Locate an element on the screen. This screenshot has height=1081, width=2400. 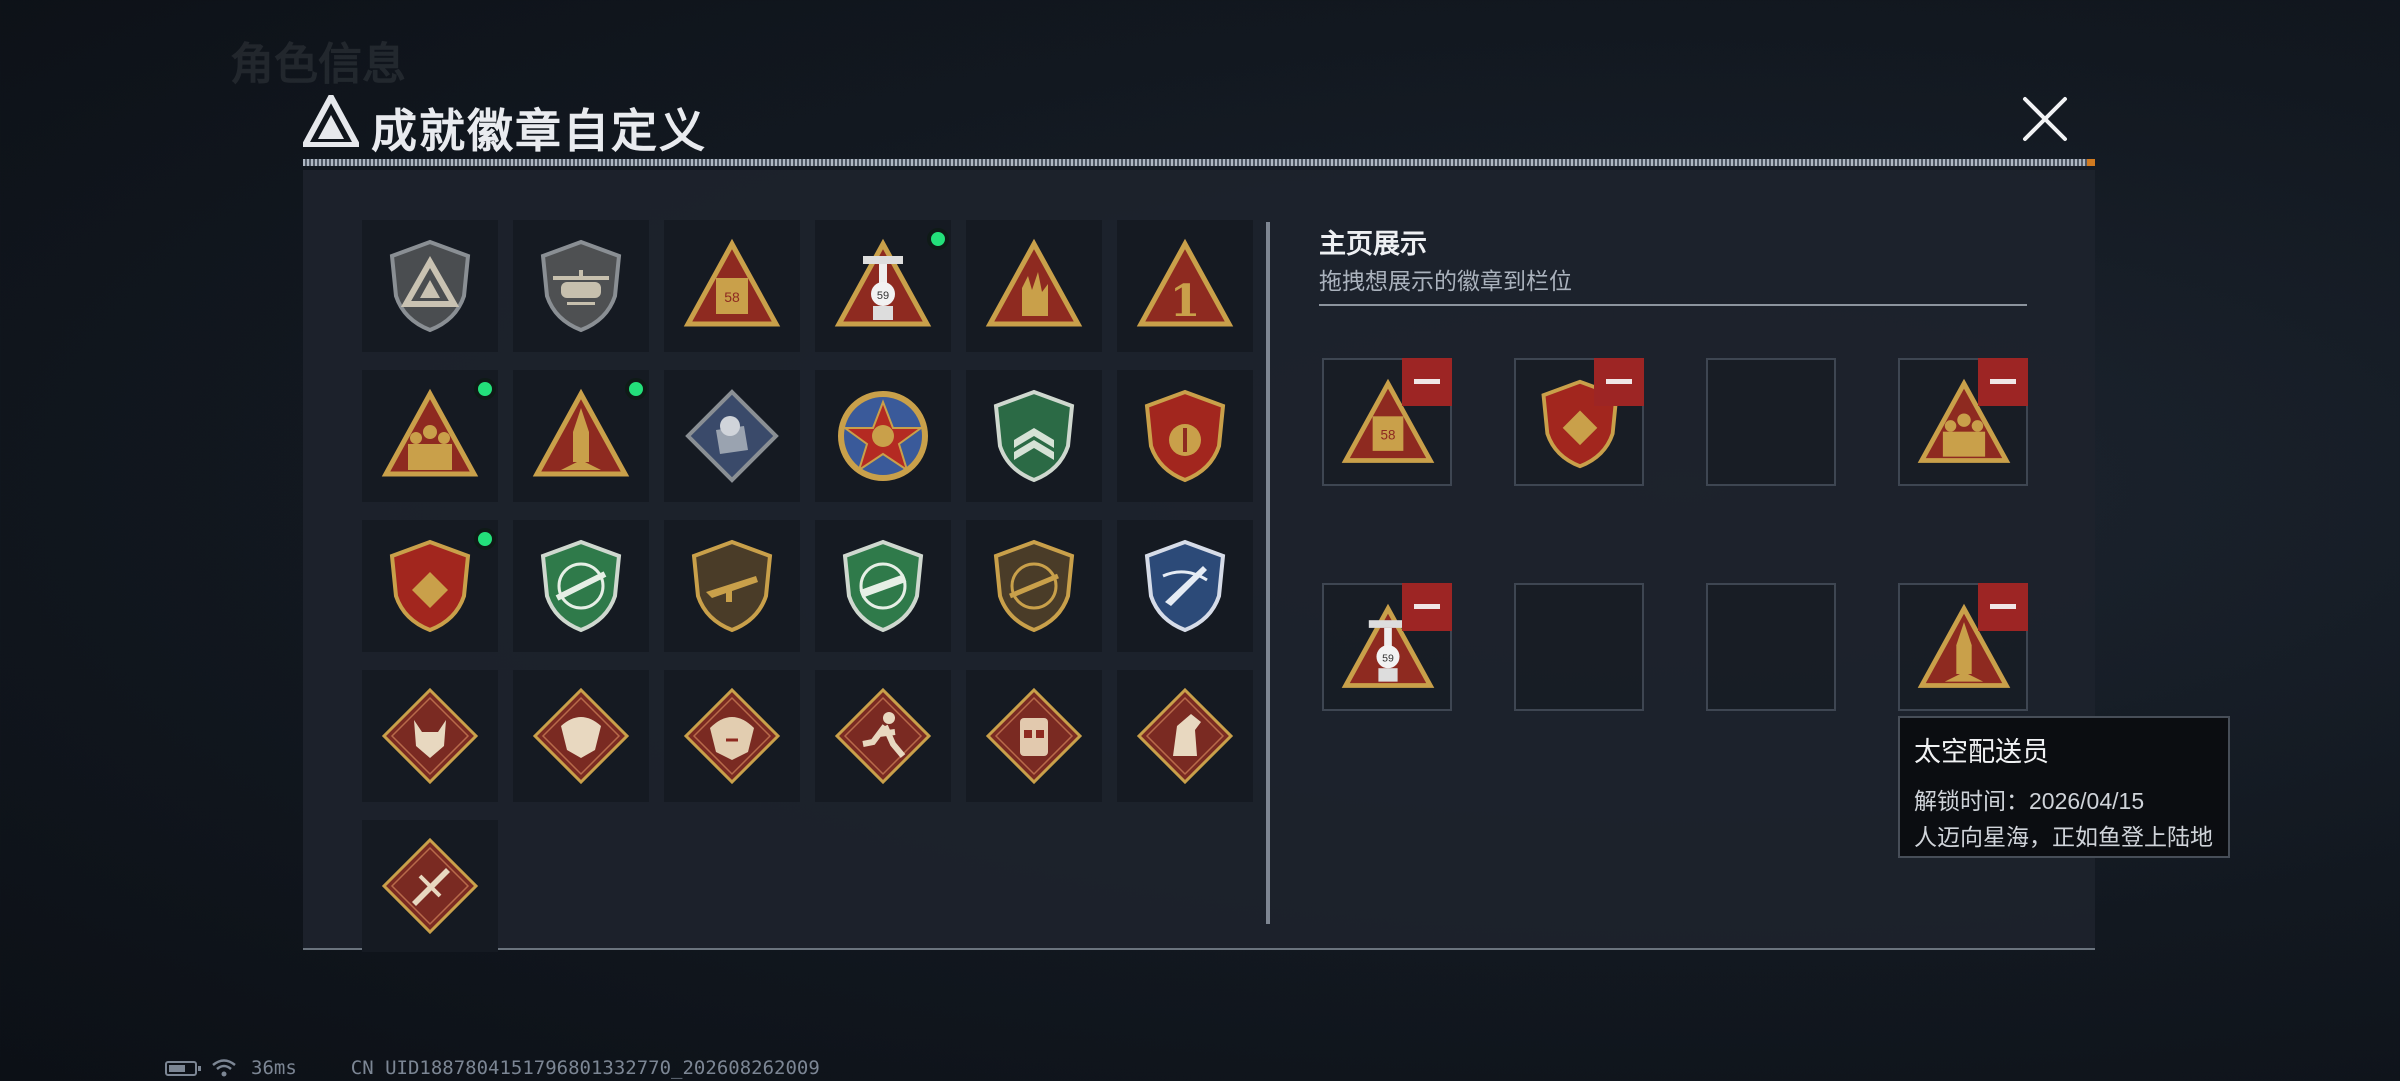
number-one-triangle-icon: 1 is located at coordinates (1185, 282).